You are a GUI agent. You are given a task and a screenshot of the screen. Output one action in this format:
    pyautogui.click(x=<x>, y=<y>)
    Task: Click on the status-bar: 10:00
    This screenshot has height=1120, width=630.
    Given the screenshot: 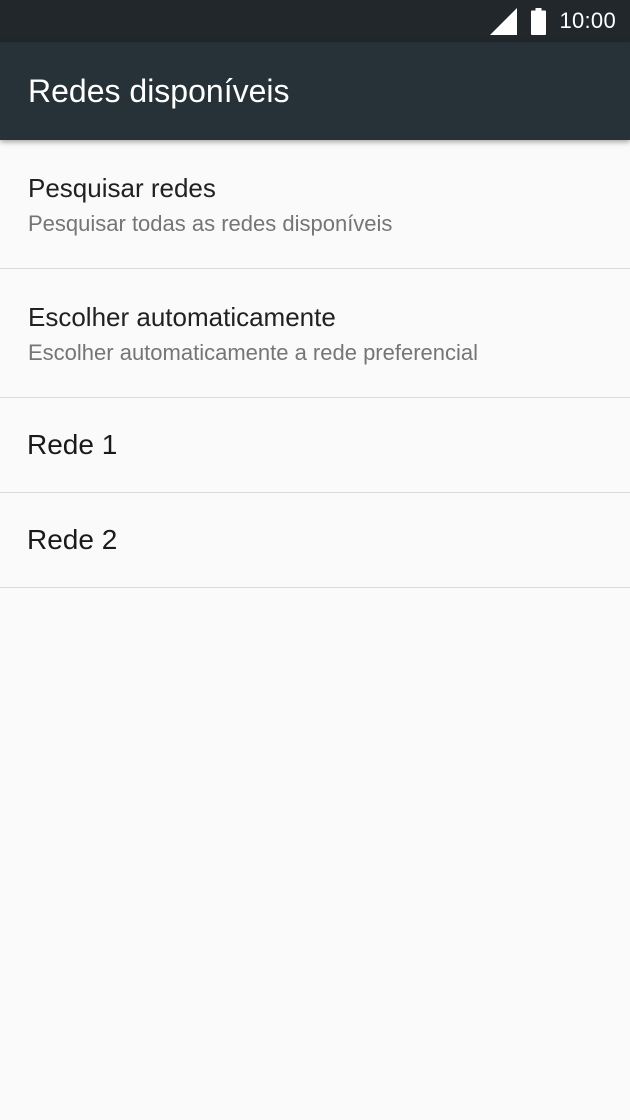 What is the action you would take?
    pyautogui.click(x=315, y=21)
    